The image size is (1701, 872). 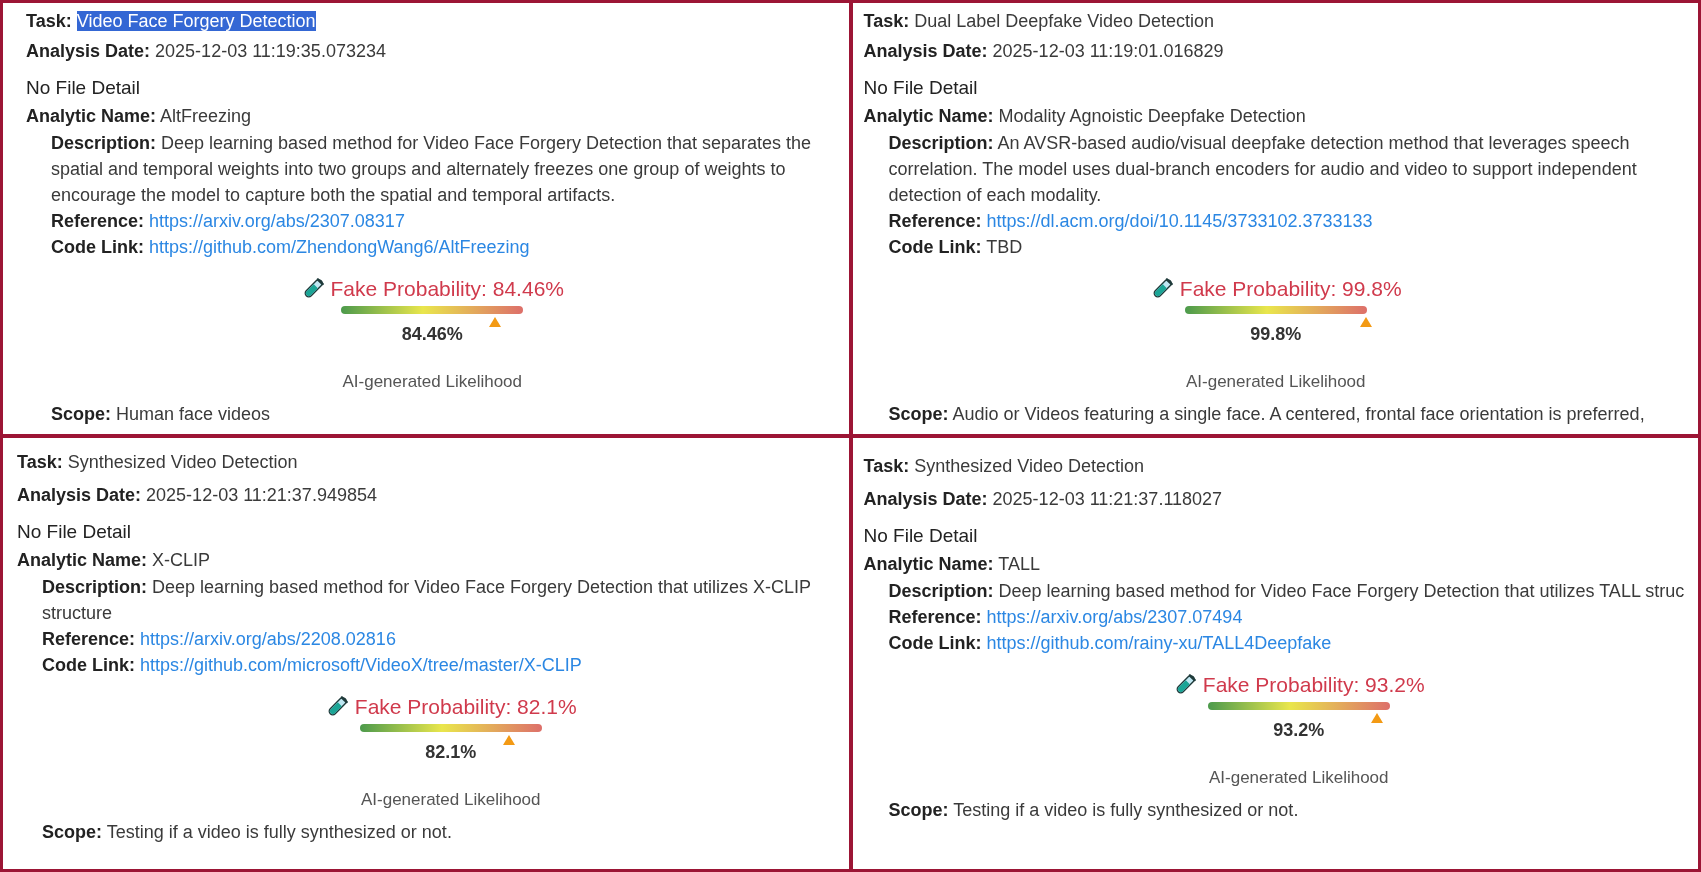 What do you see at coordinates (1290, 289) in the screenshot?
I see `fake-probability-text: Fake Probability: 99.8%` at bounding box center [1290, 289].